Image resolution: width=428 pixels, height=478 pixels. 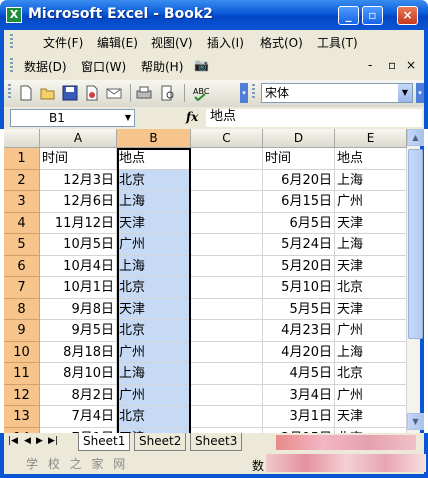 What do you see at coordinates (160, 442) in the screenshot?
I see `tab-sheet2: Sheet2` at bounding box center [160, 442].